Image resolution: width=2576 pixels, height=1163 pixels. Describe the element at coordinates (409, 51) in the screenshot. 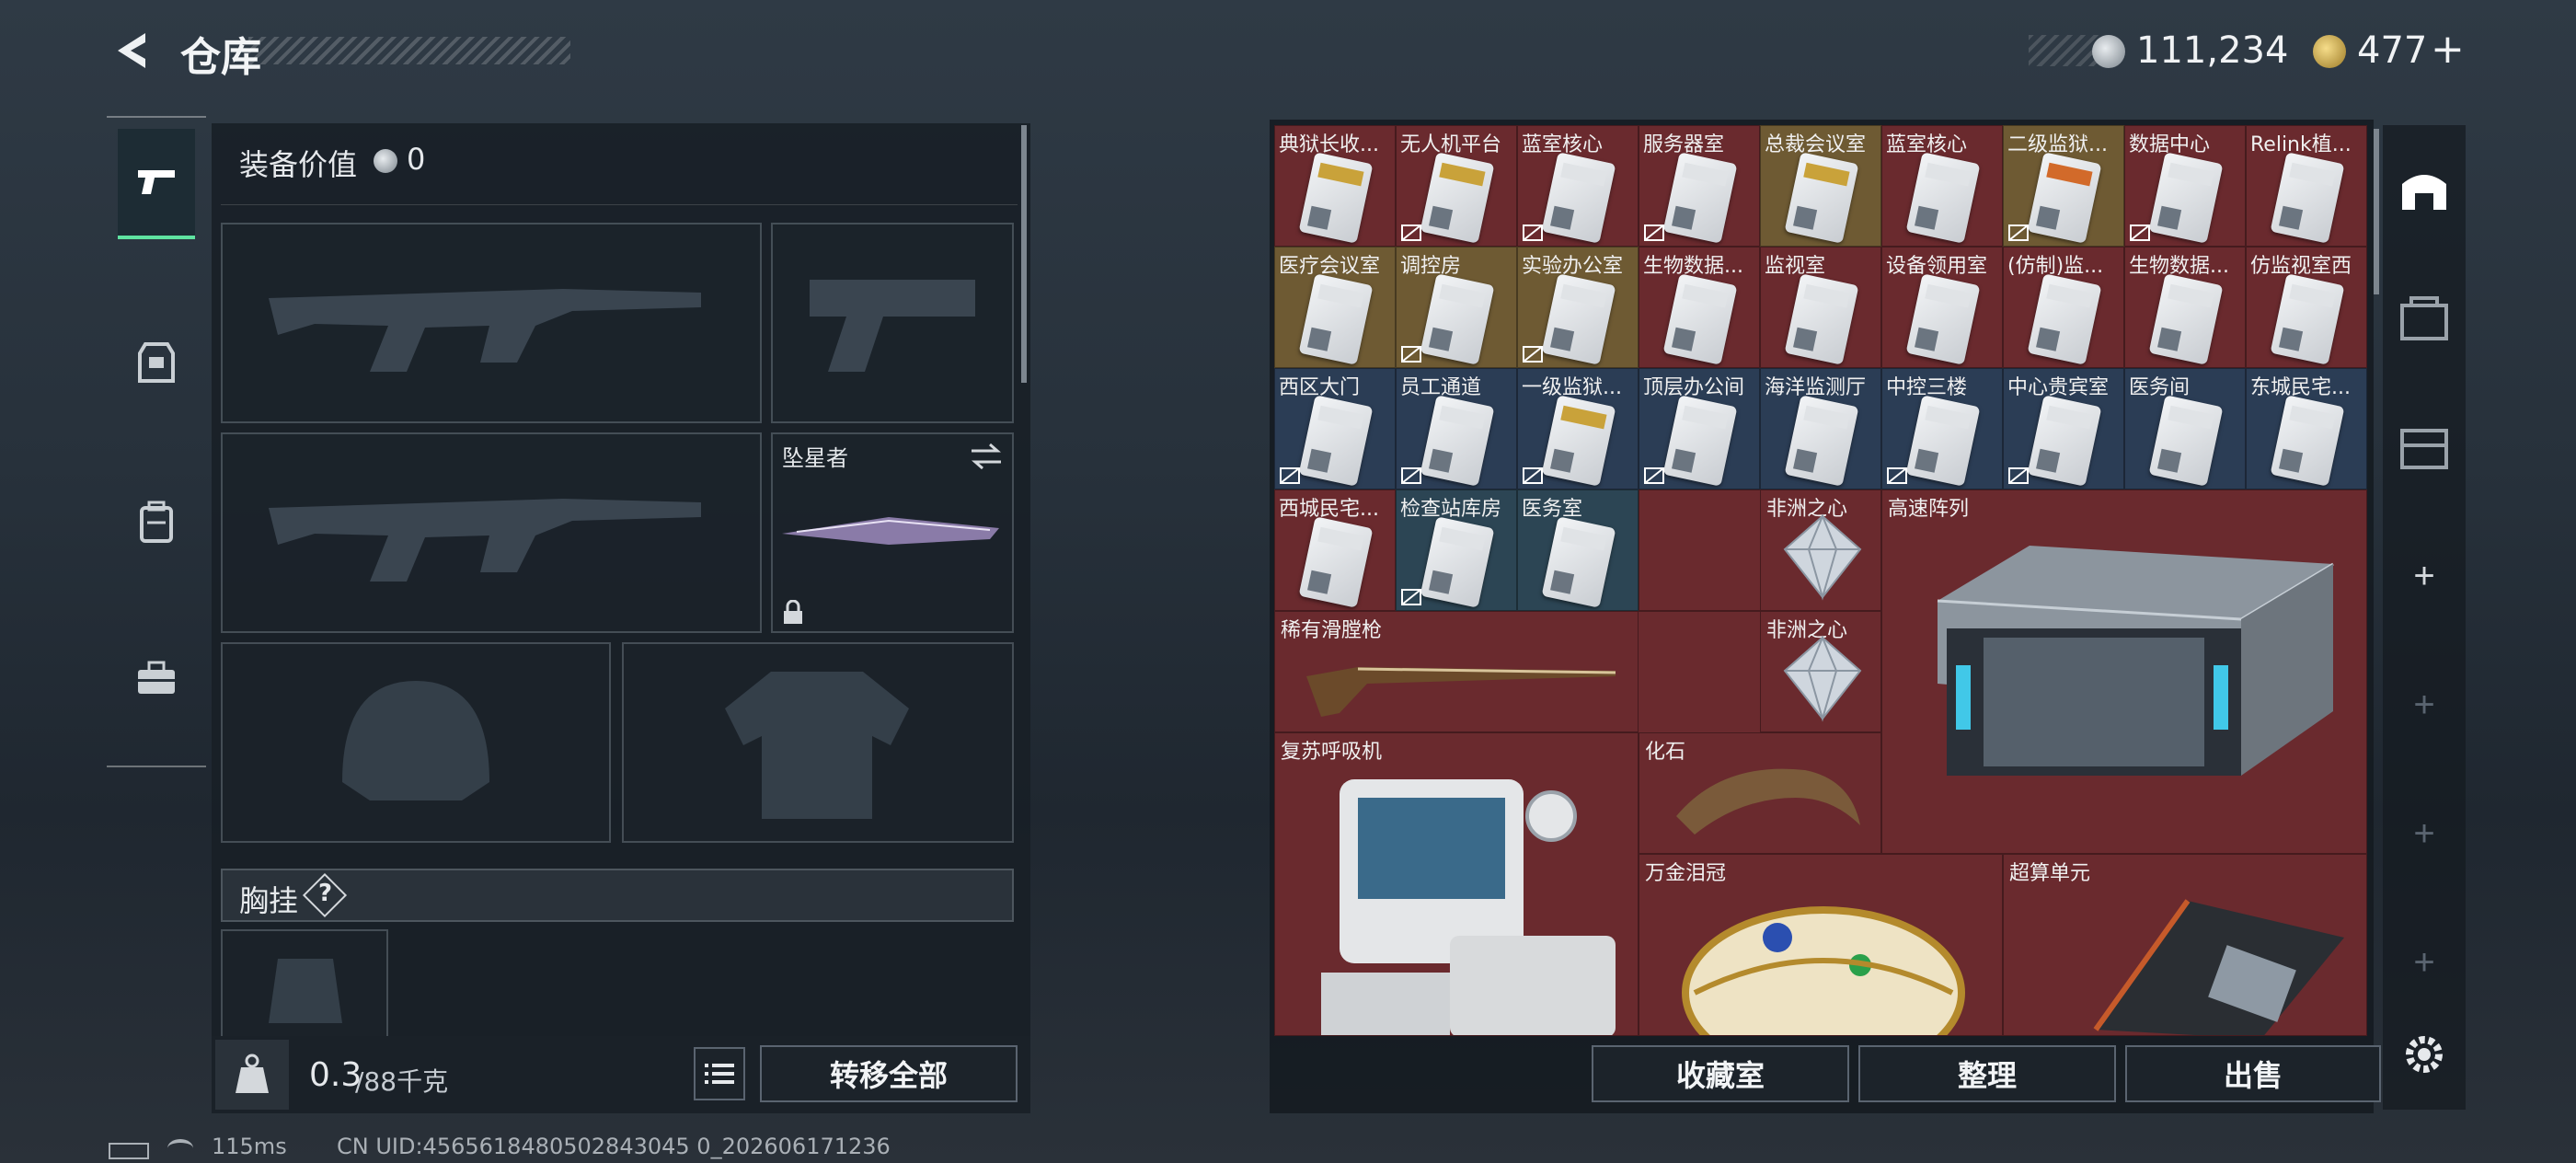

I see `title-decoration` at that location.